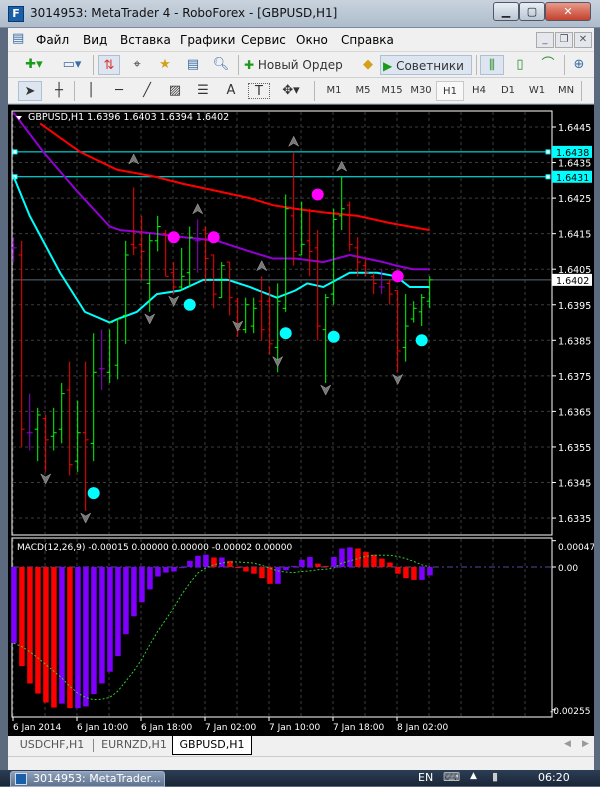  Describe the element at coordinates (579, 65) in the screenshot. I see `zoom-in-icon: ⊕` at that location.